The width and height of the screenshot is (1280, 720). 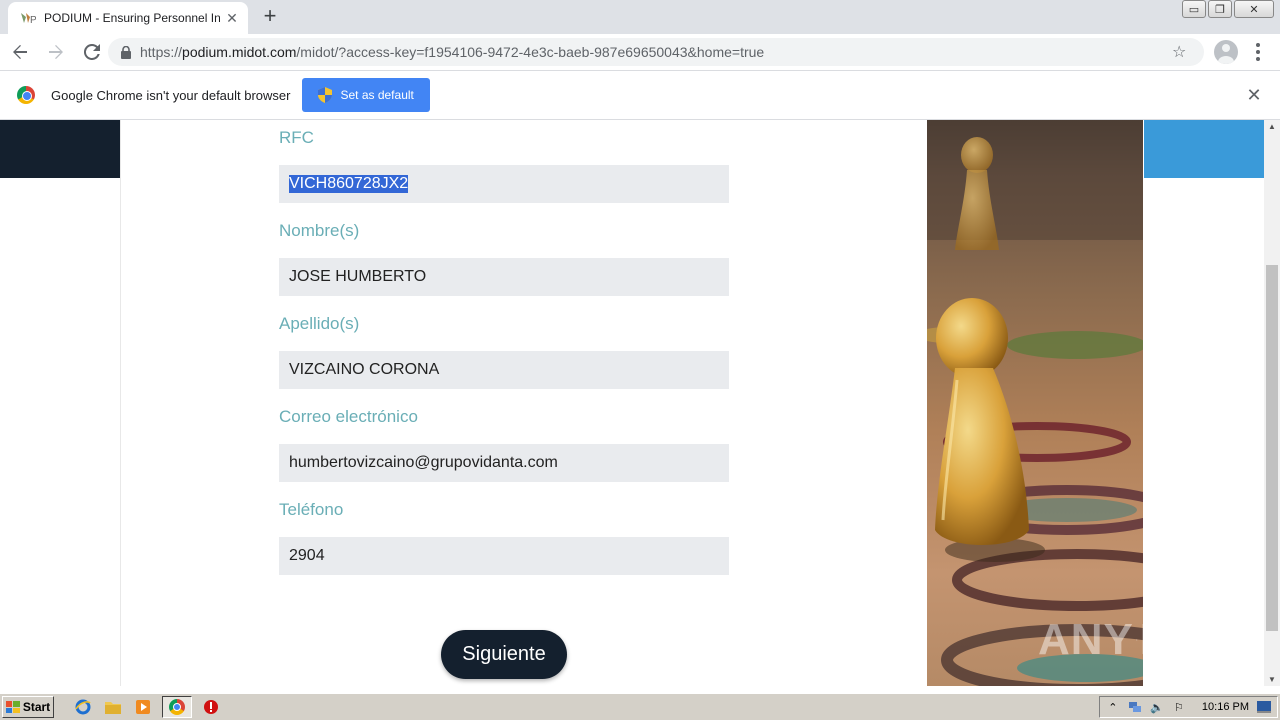 I want to click on window-controls: ▭ ❐ ✕, so click(x=1228, y=9).